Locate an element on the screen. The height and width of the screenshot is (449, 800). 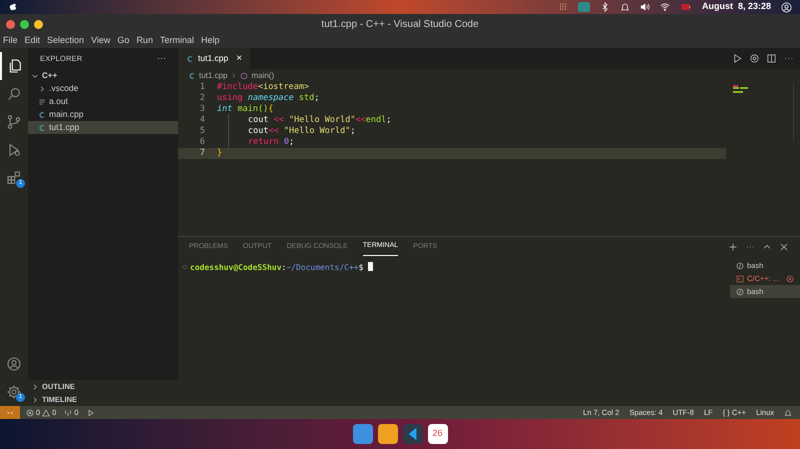
file-name: a.out is located at coordinates (58, 101).